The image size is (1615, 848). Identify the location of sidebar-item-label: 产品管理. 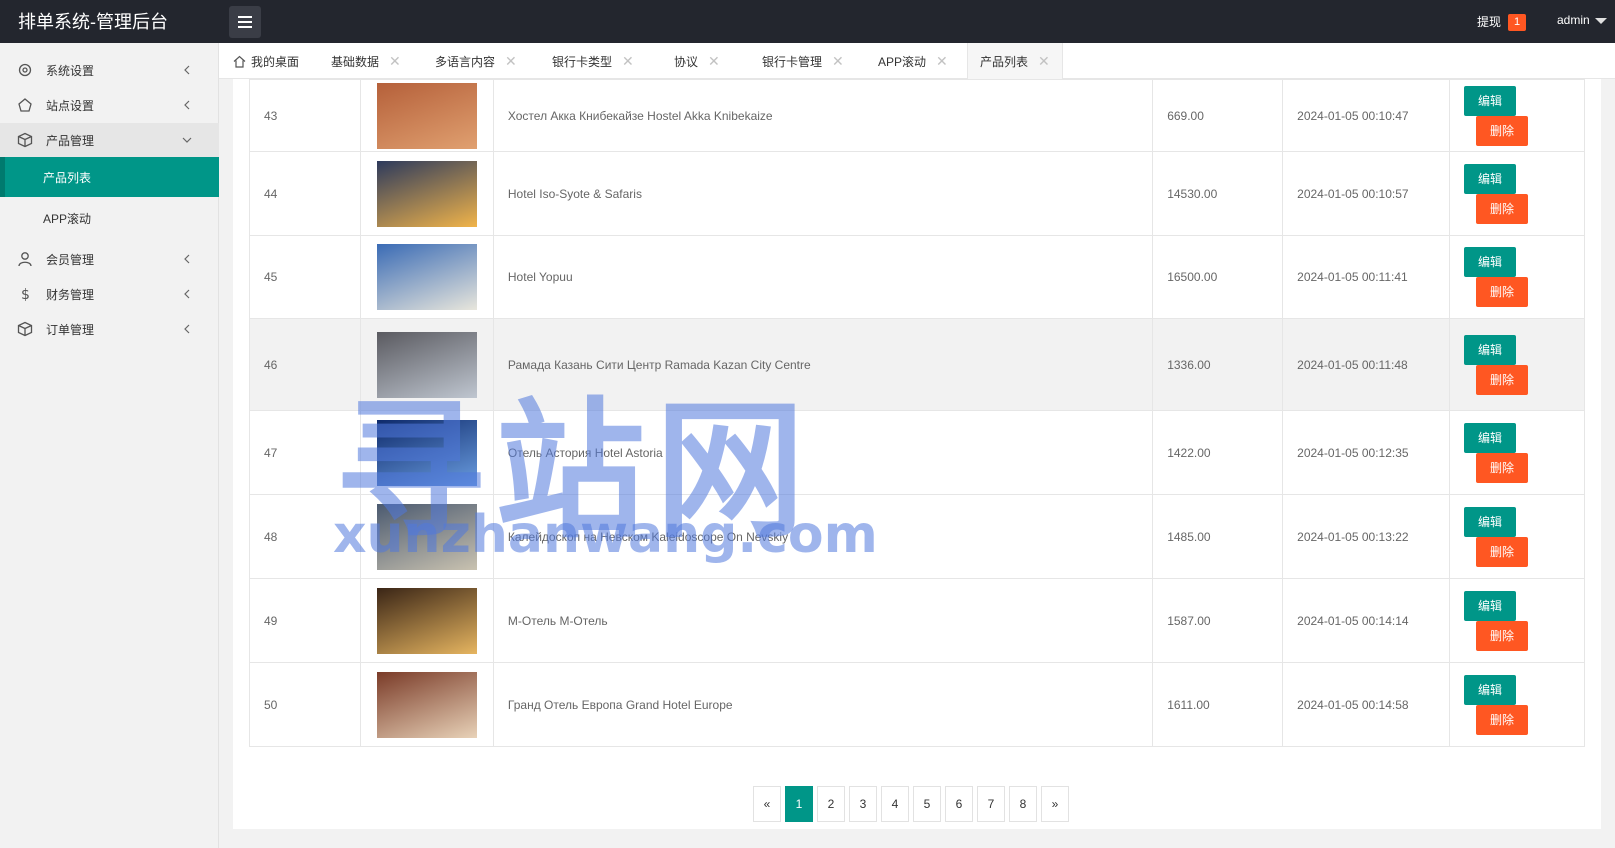
(70, 140).